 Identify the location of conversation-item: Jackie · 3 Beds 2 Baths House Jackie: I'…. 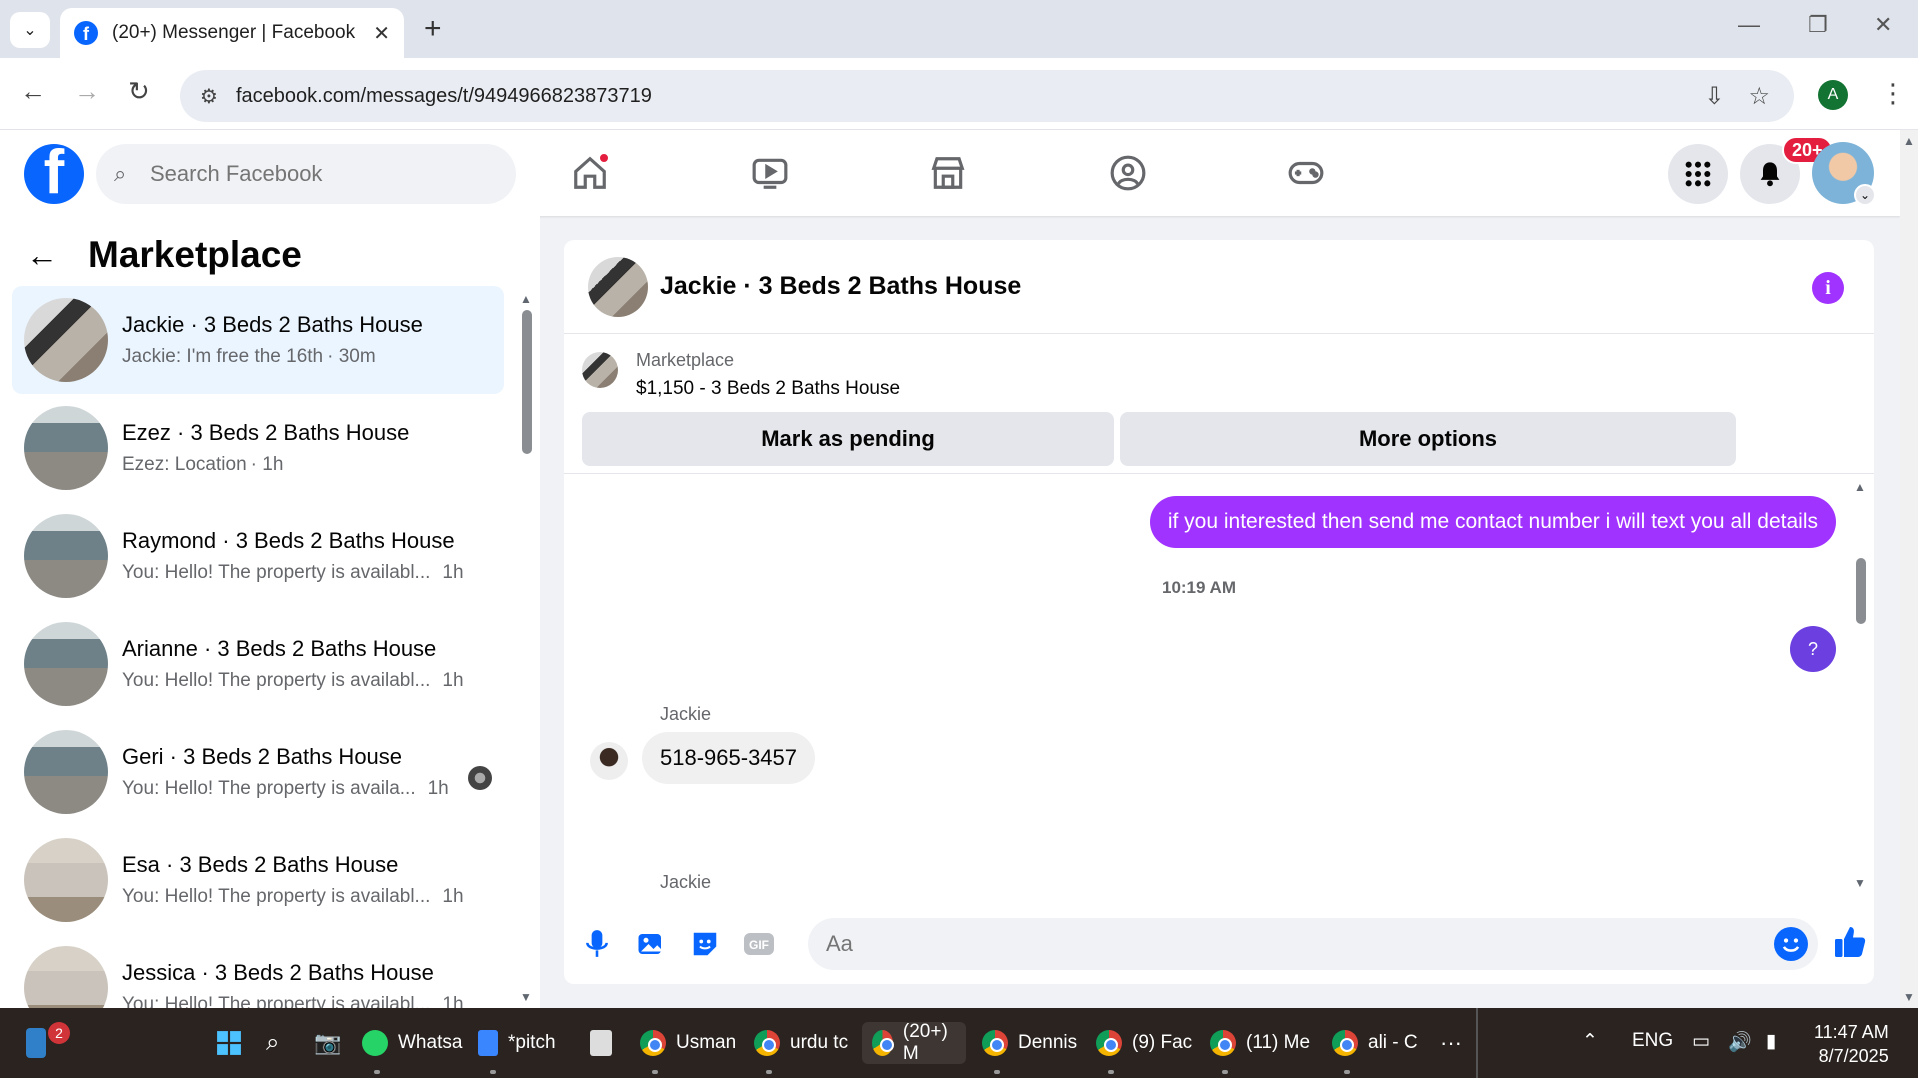
(258, 340).